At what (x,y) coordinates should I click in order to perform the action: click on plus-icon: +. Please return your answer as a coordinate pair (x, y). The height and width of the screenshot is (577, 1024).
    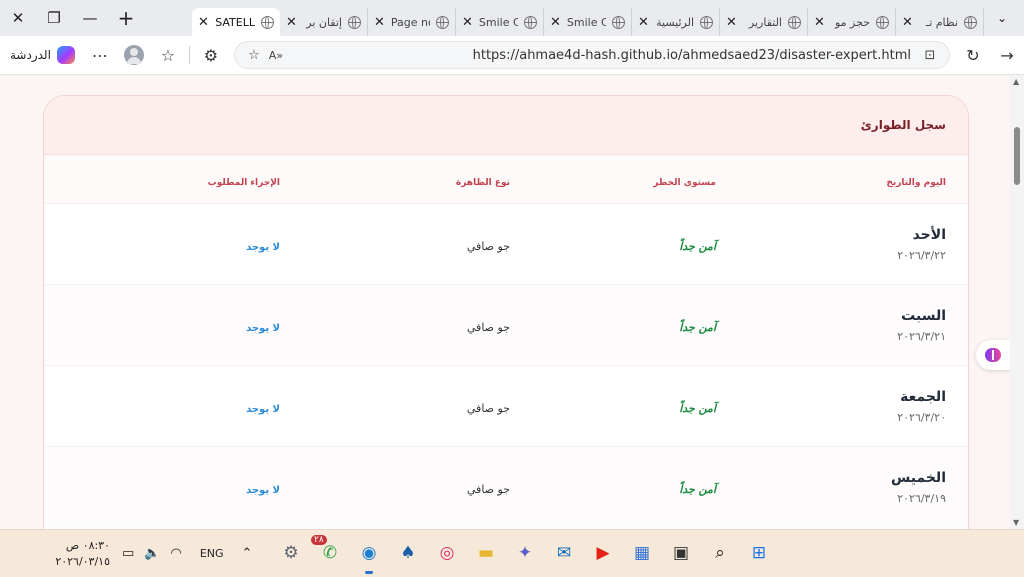
    Looking at the image, I should click on (126, 18).